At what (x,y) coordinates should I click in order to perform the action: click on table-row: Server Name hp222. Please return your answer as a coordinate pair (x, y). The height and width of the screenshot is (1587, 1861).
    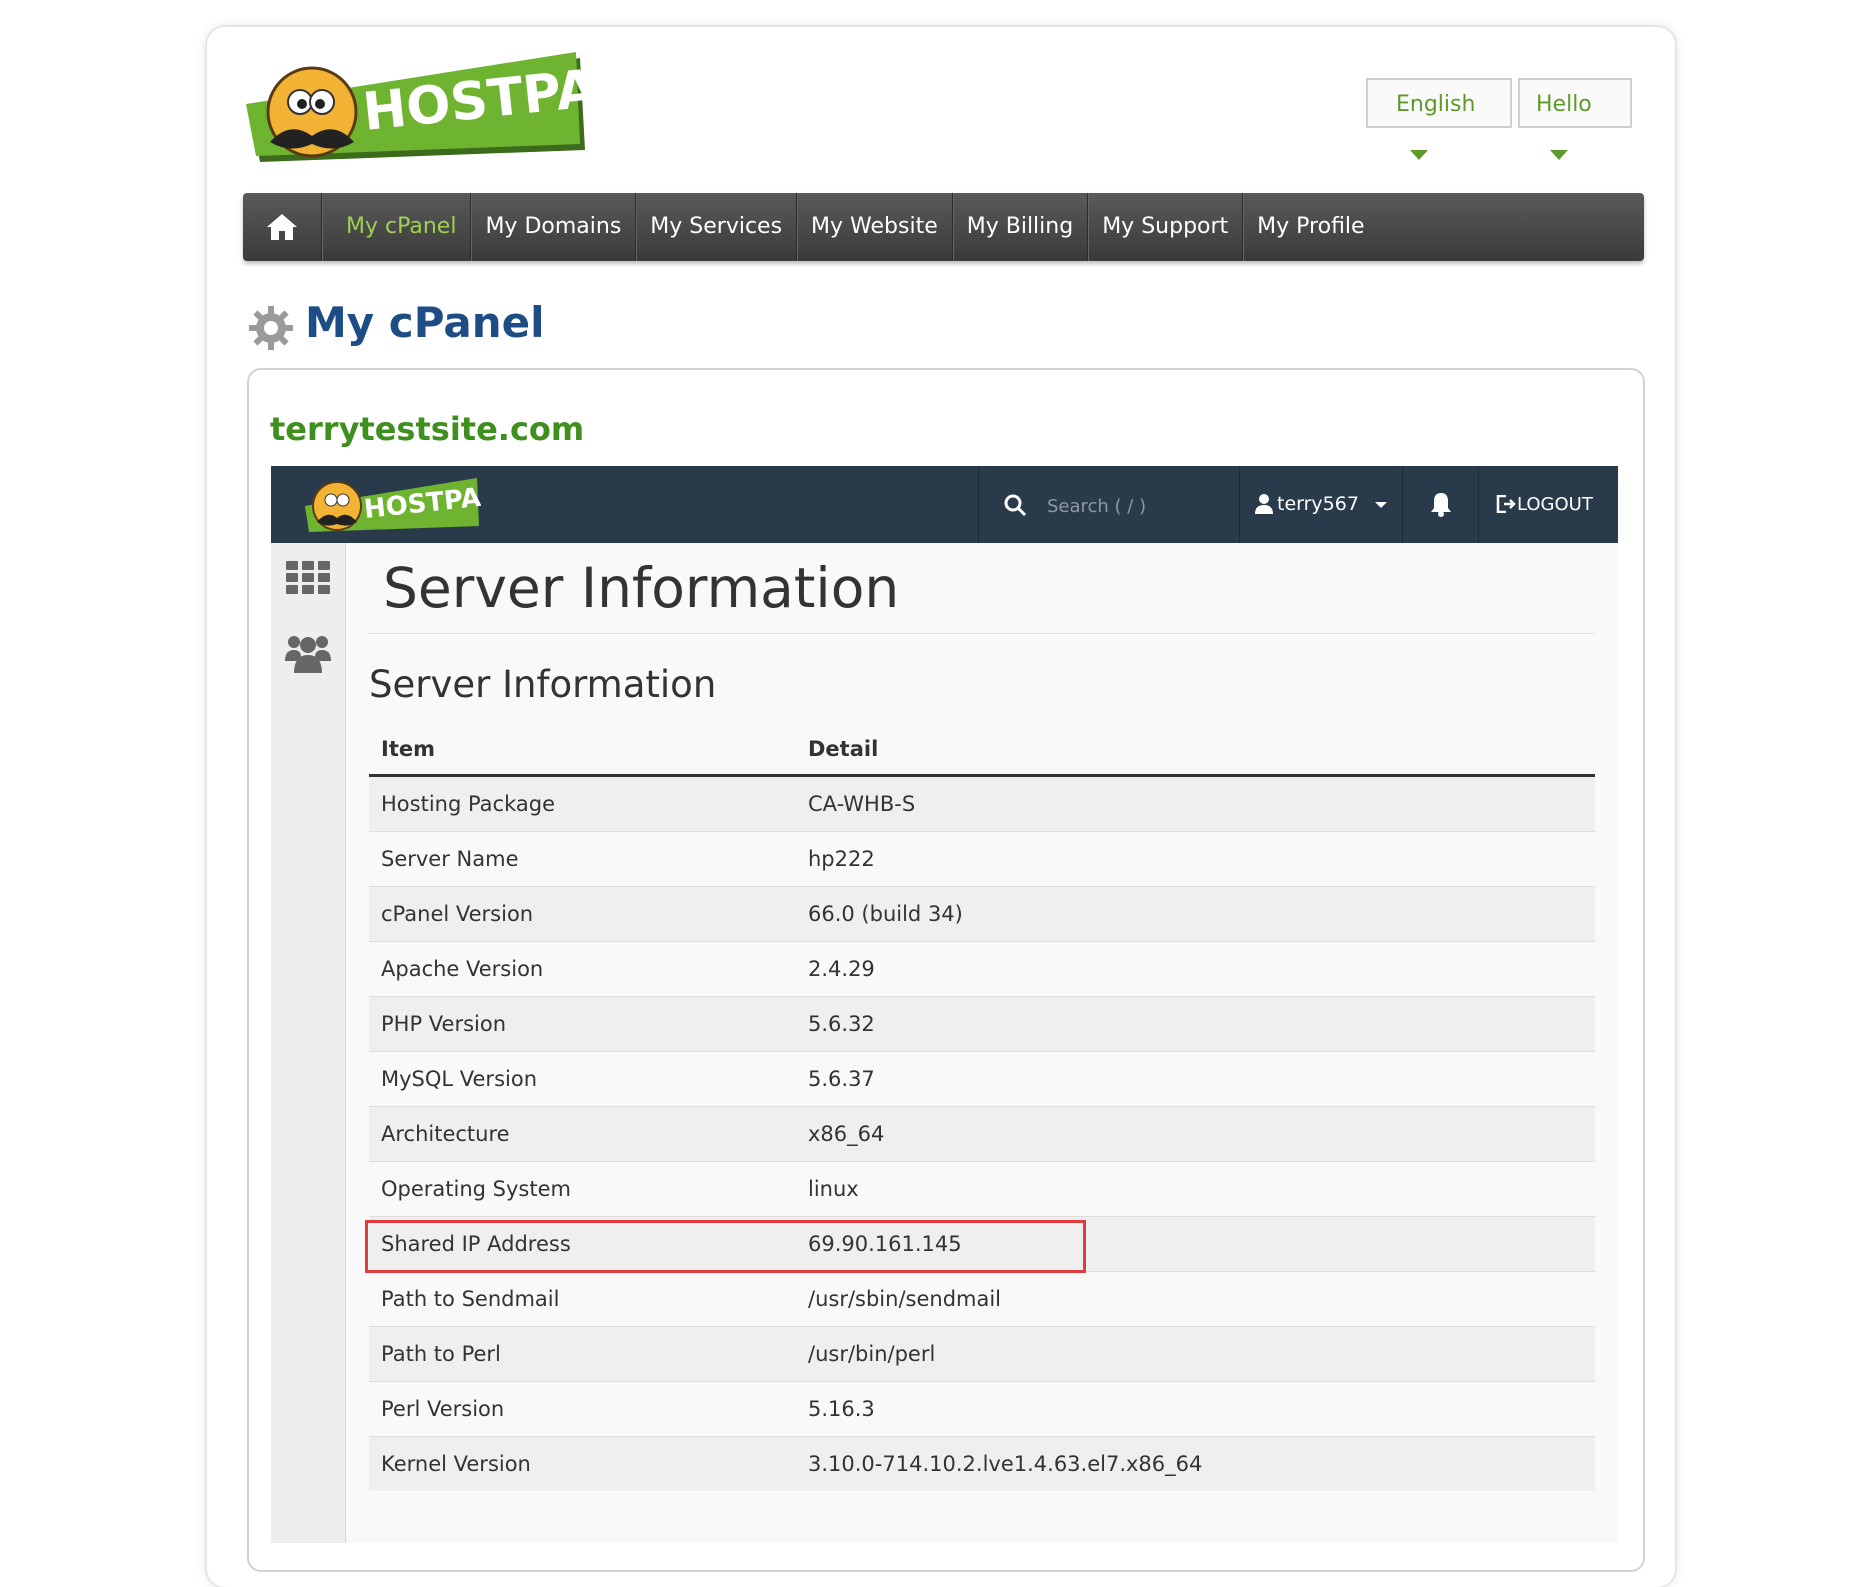
    Looking at the image, I should click on (982, 859).